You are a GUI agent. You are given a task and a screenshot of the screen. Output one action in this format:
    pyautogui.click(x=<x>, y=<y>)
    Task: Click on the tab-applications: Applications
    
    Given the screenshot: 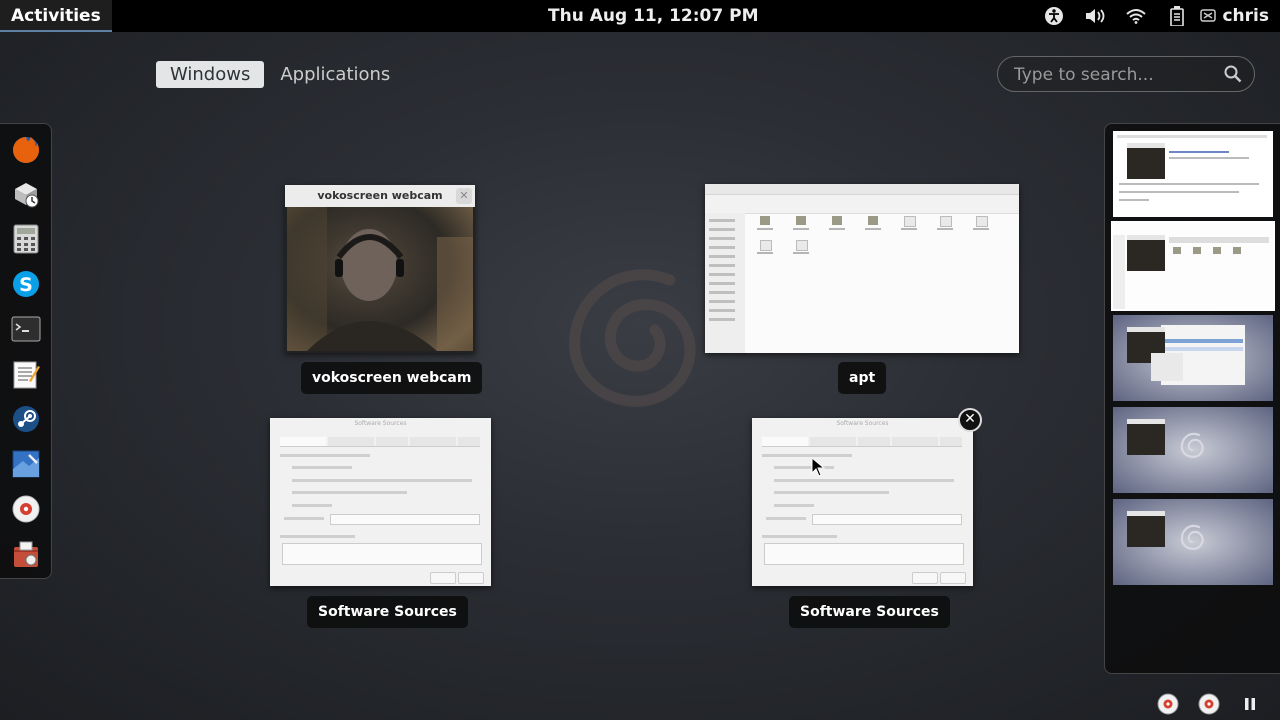 What is the action you would take?
    pyautogui.click(x=335, y=74)
    